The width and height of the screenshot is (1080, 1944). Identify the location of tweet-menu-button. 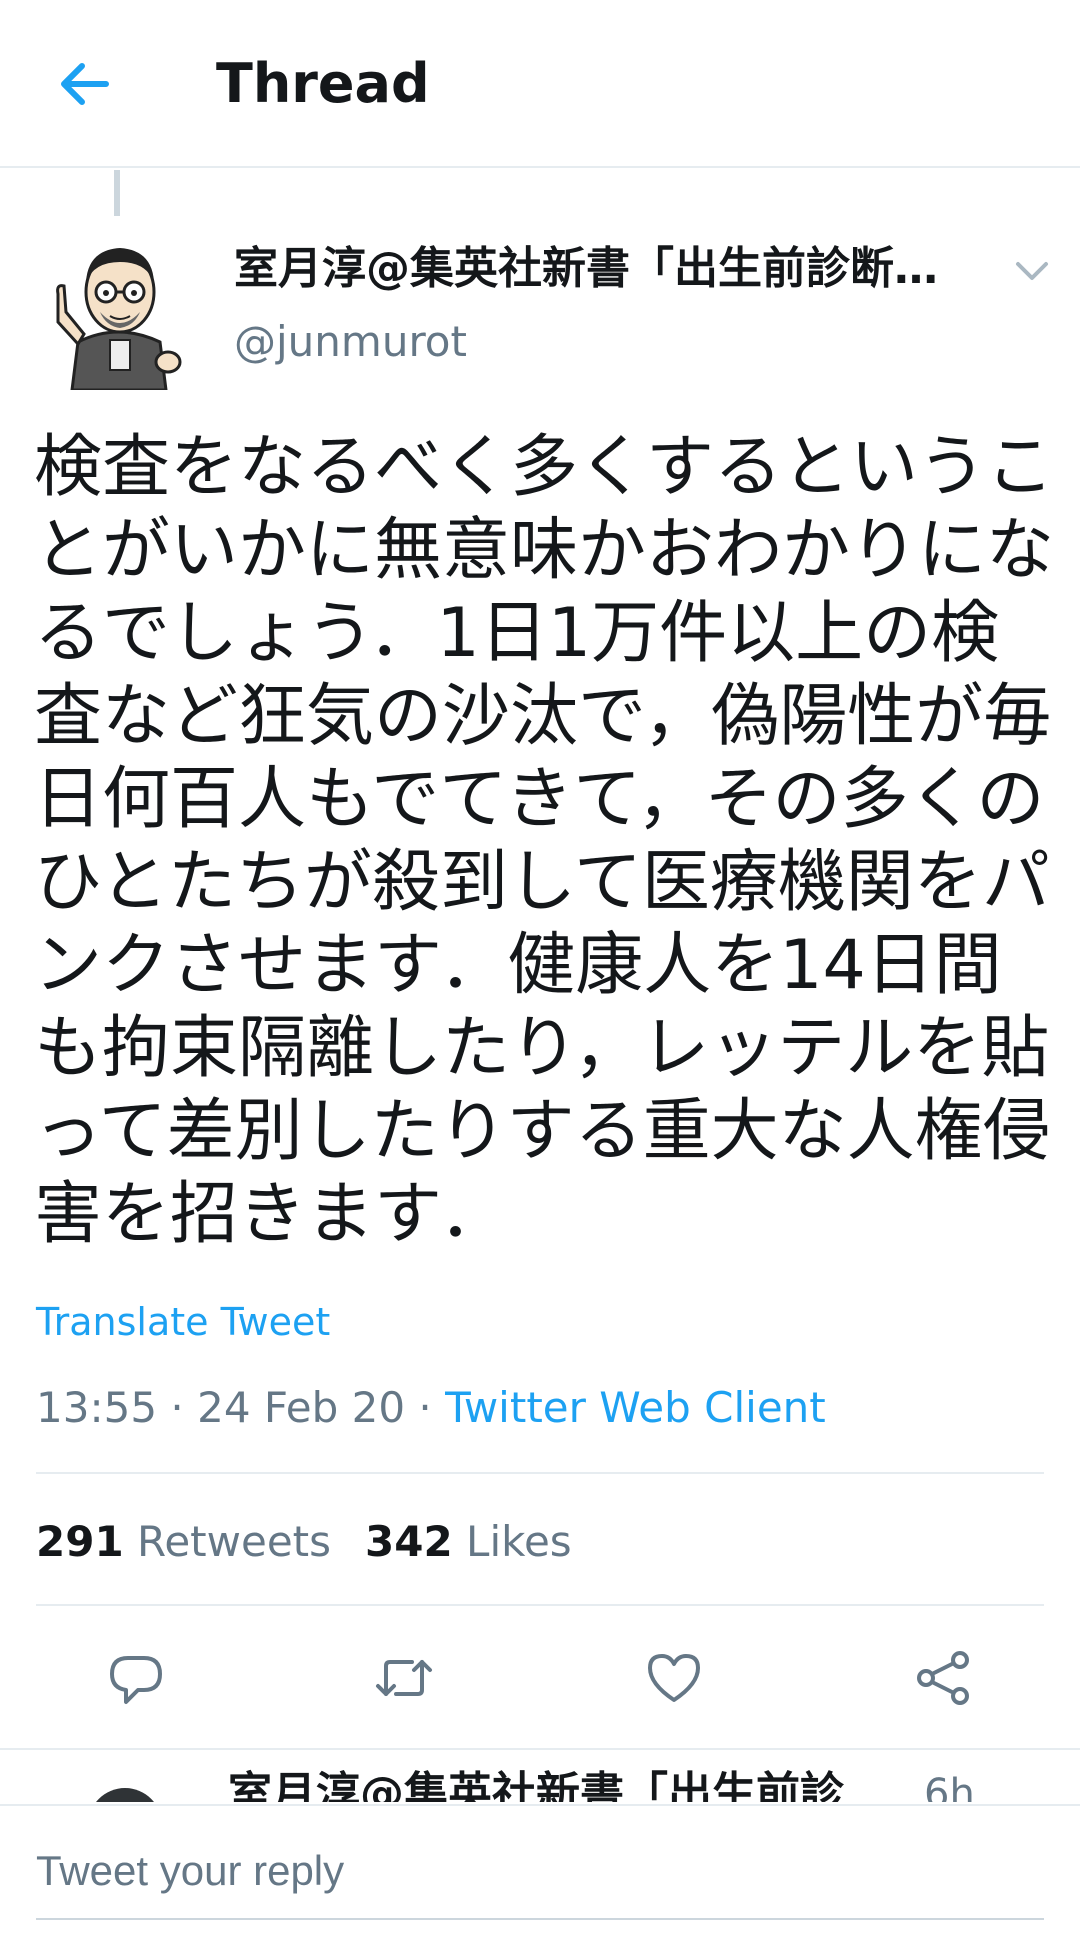
(1032, 270).